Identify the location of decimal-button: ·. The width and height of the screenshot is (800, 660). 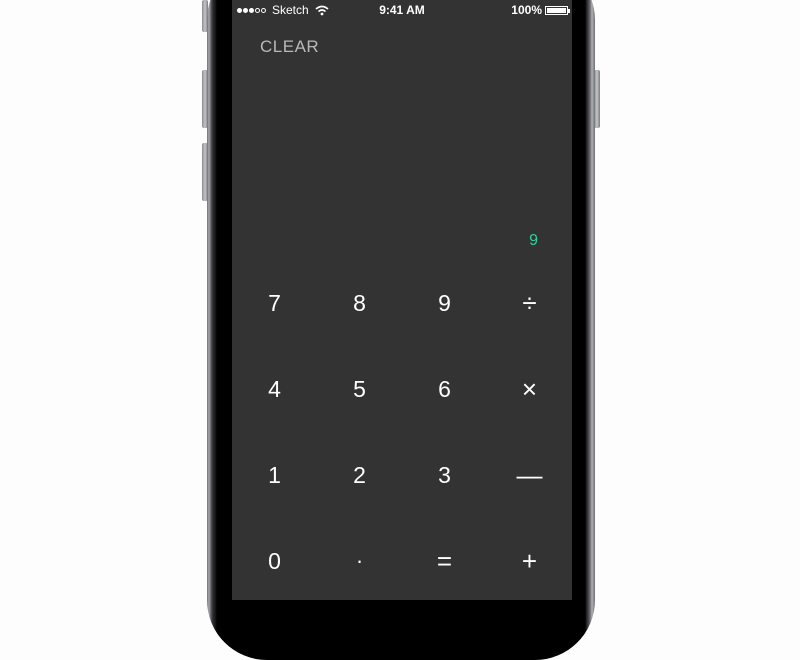
(359, 561).